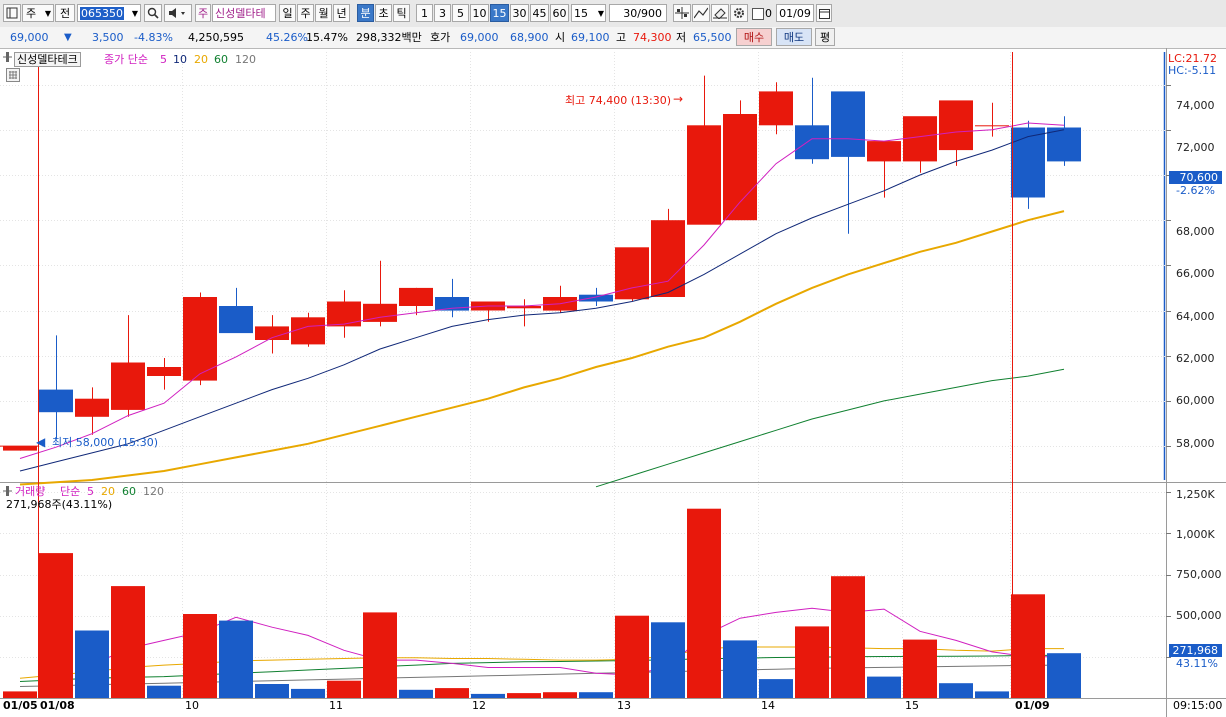  What do you see at coordinates (30, 491) in the screenshot?
I see `volume-legend-title: 거래량` at bounding box center [30, 491].